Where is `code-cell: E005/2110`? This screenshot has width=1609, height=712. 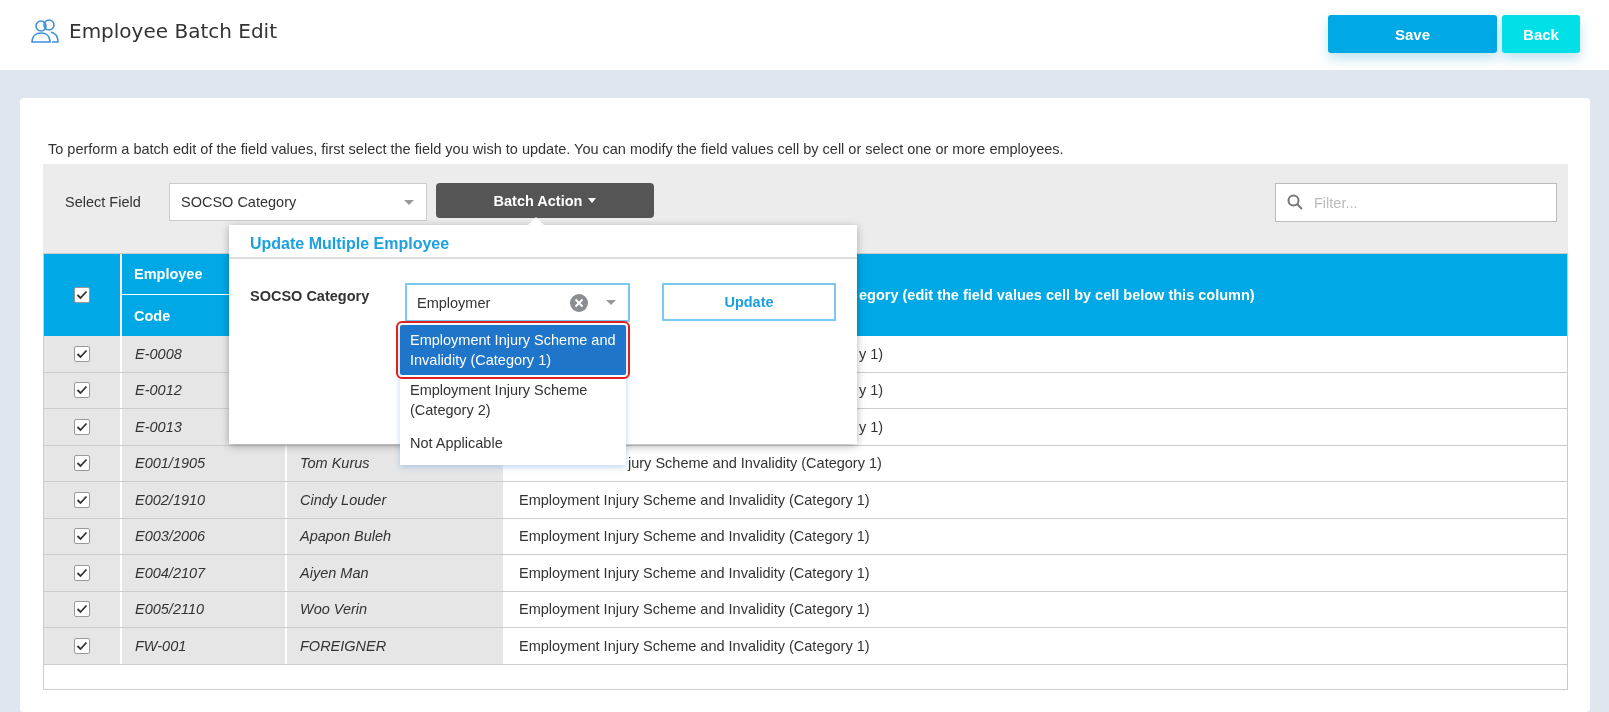 code-cell: E005/2110 is located at coordinates (170, 609).